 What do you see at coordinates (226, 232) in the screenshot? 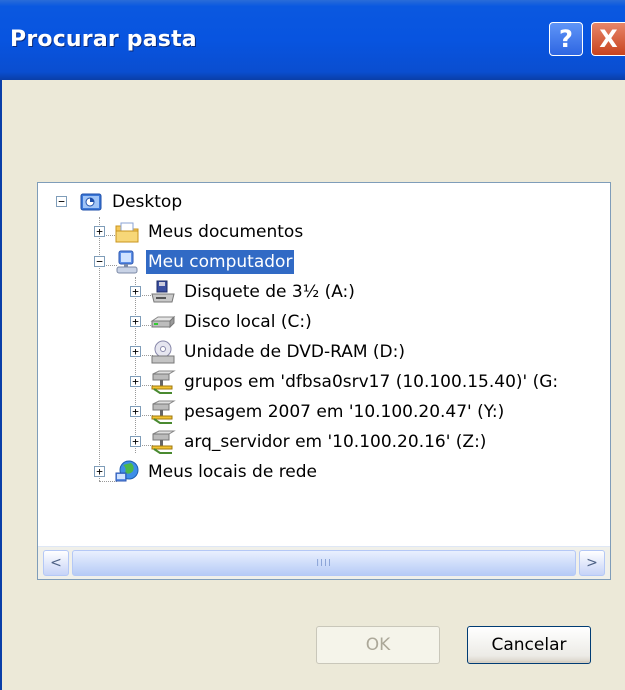
I see `tree-item-label: Meus documentos` at bounding box center [226, 232].